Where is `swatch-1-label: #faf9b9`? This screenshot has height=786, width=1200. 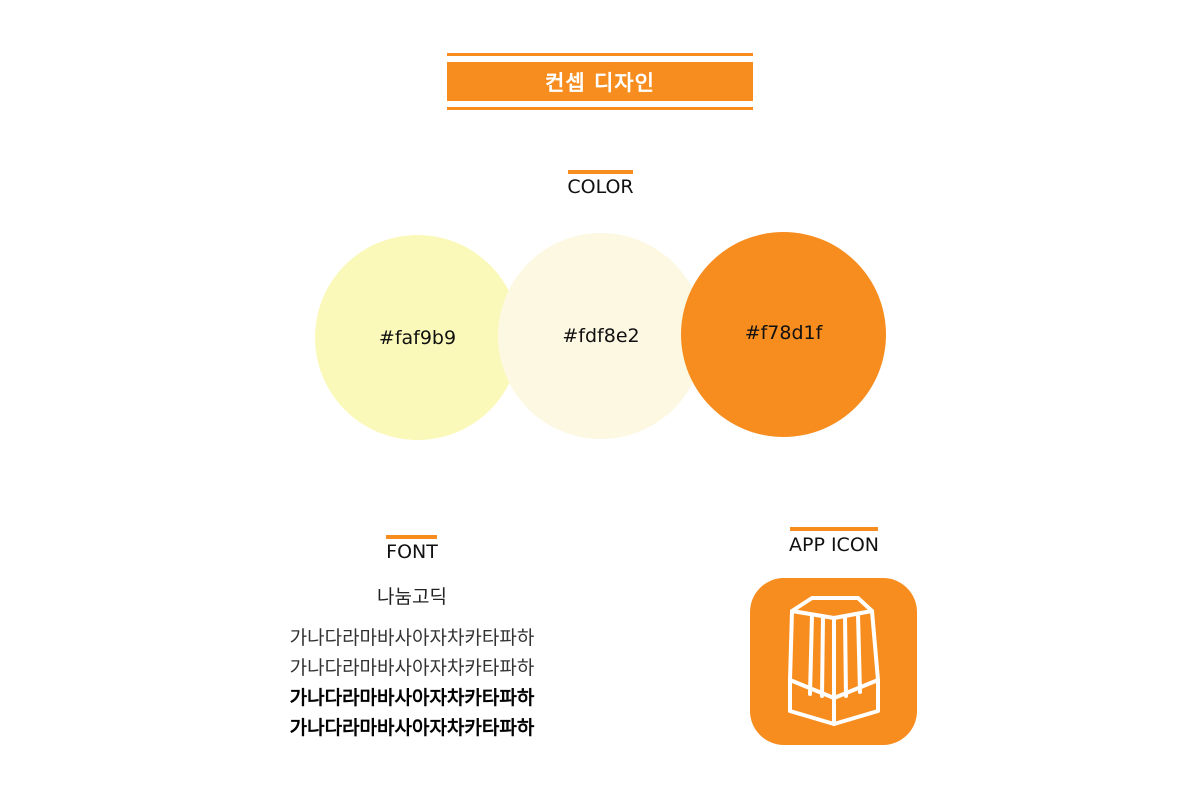
swatch-1-label: #faf9b9 is located at coordinates (417, 337).